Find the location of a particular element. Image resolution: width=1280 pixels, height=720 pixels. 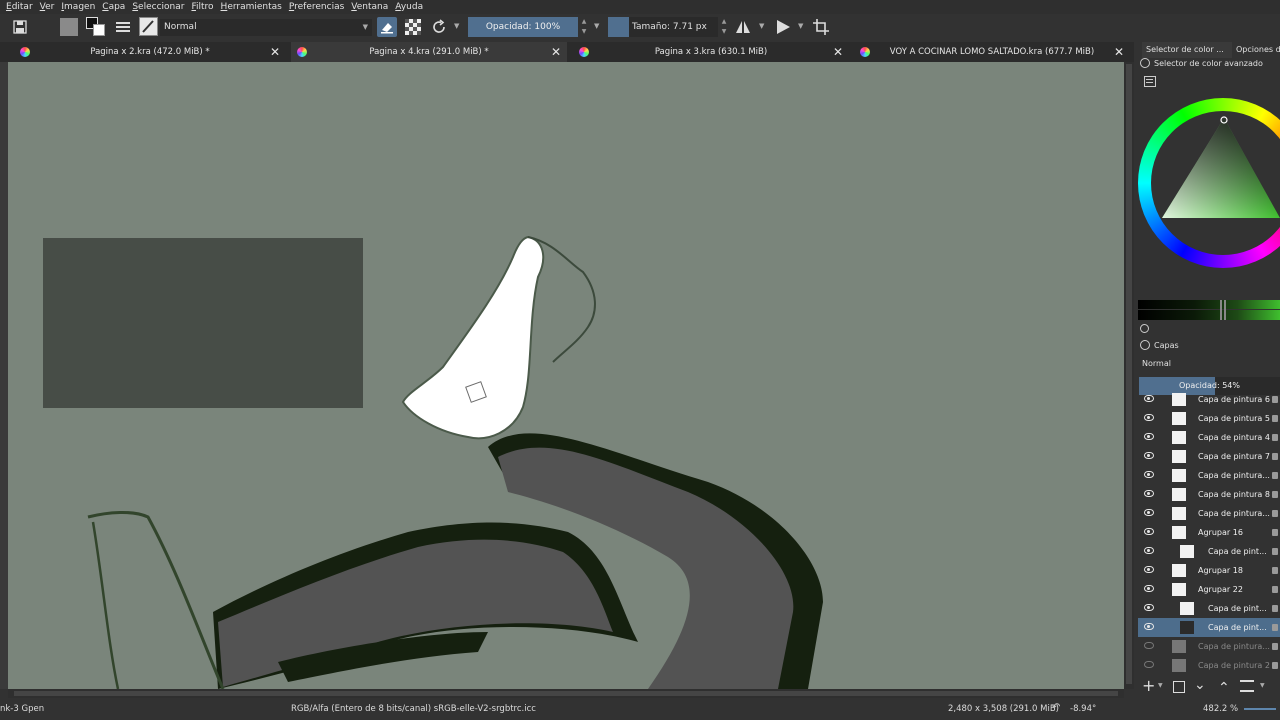

layer-properties-icon is located at coordinates (1247, 686).